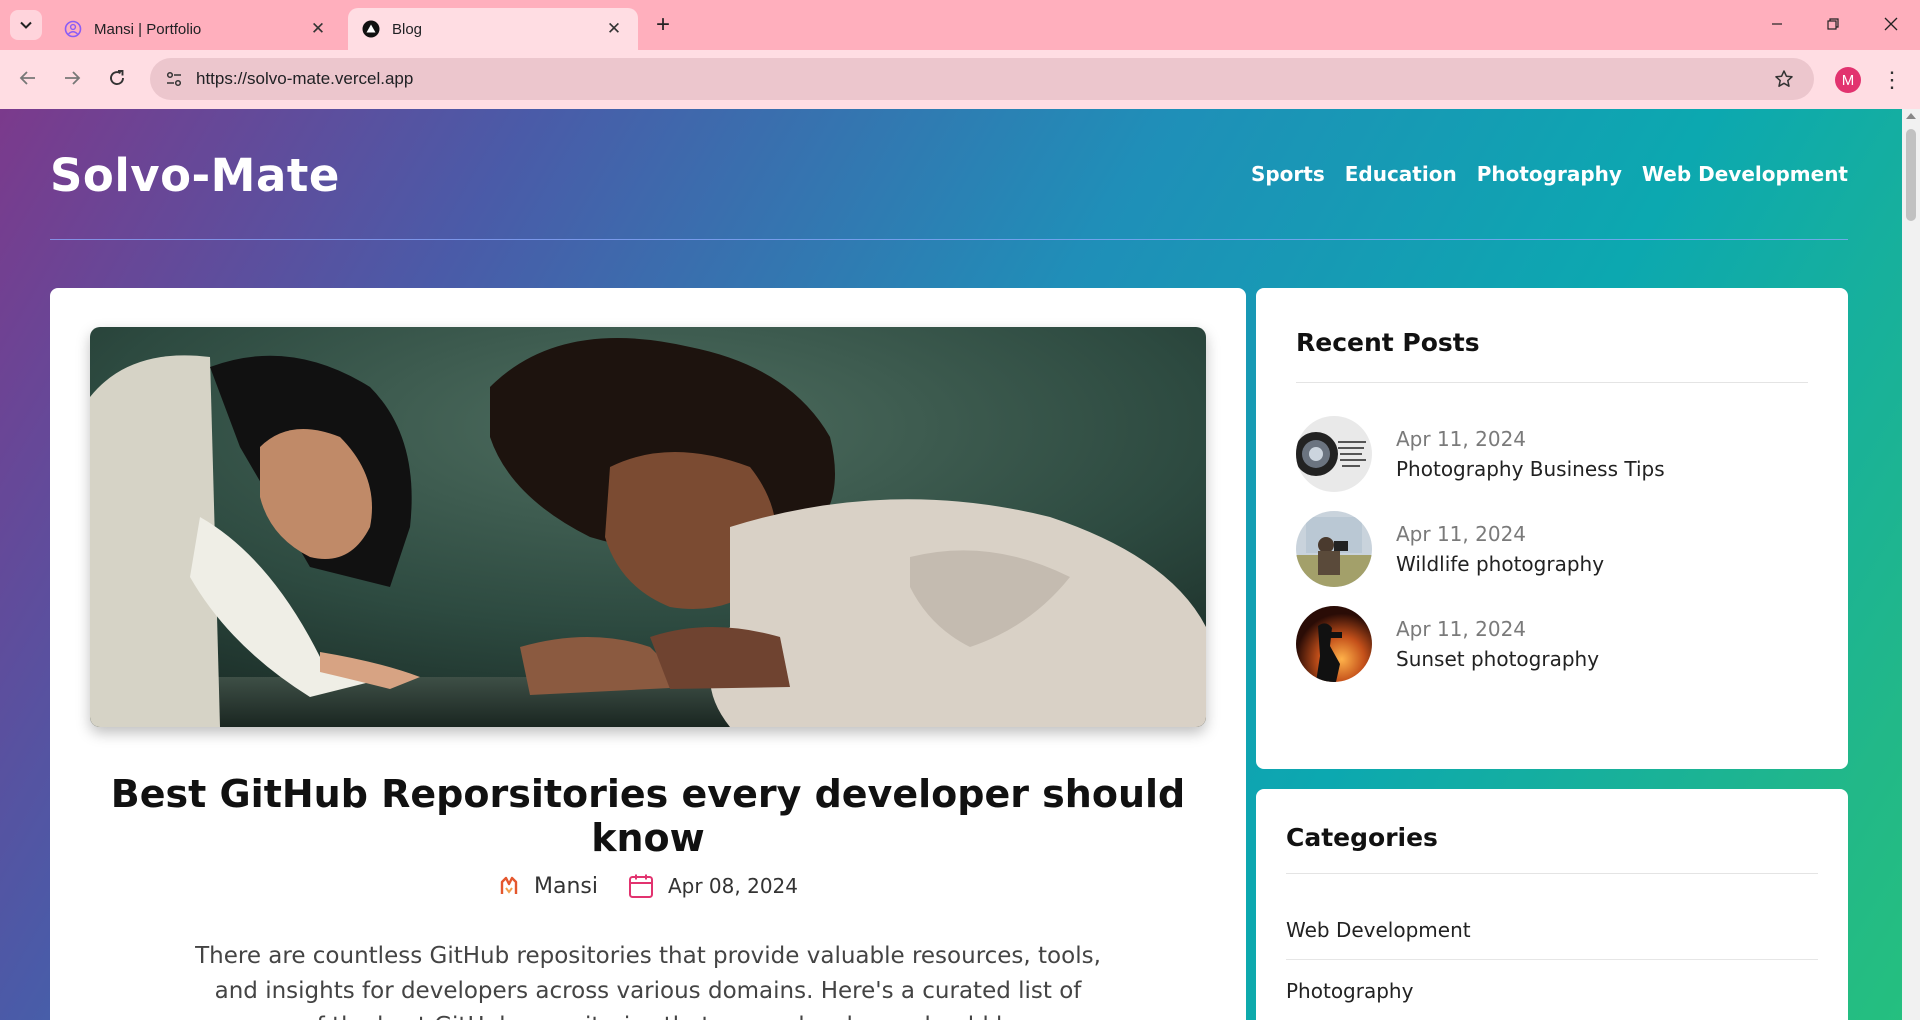  What do you see at coordinates (509, 885) in the screenshot?
I see `author-logo-icon` at bounding box center [509, 885].